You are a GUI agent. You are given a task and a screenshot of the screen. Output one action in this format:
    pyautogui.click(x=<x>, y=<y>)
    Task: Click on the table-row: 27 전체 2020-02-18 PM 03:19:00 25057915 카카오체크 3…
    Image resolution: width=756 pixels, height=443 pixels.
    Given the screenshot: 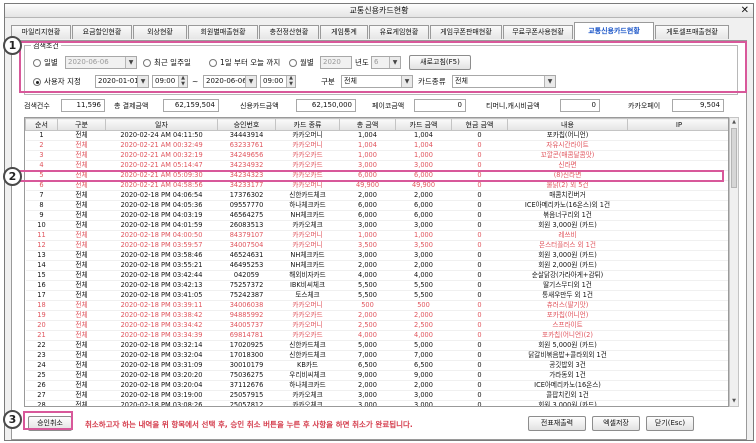 What is the action you would take?
    pyautogui.click(x=376, y=395)
    